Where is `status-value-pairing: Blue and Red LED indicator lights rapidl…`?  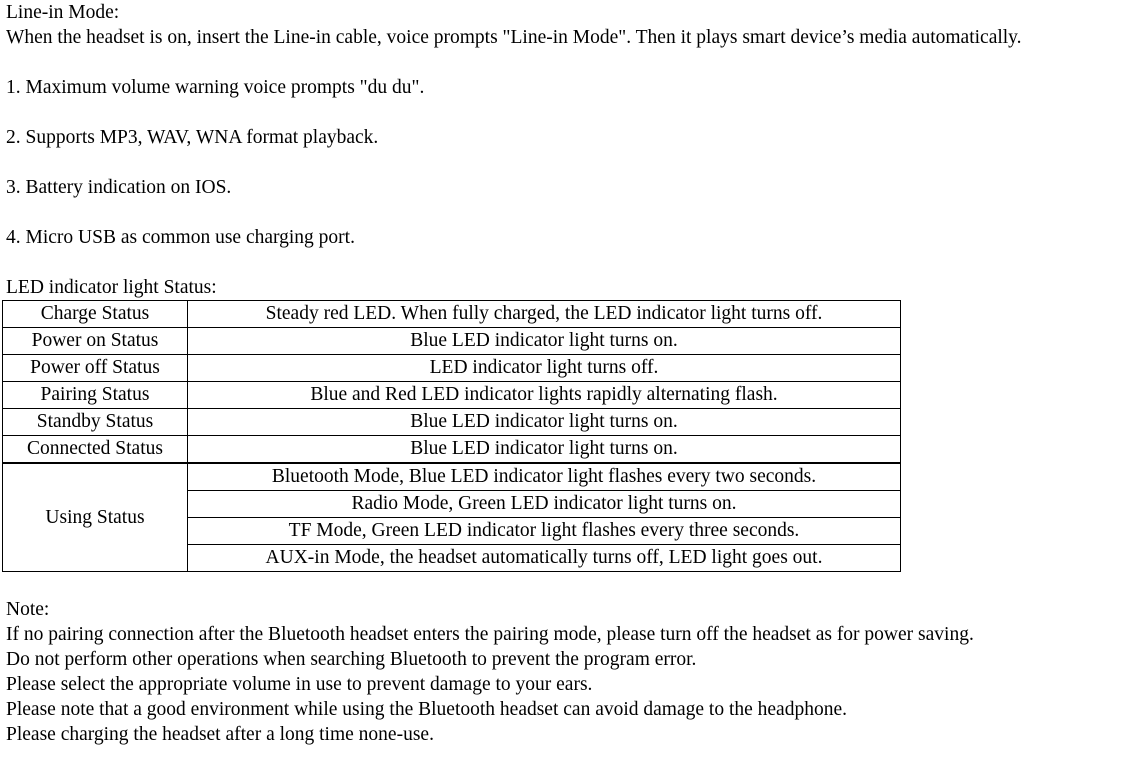 status-value-pairing: Blue and Red LED indicator lights rapidl… is located at coordinates (544, 395).